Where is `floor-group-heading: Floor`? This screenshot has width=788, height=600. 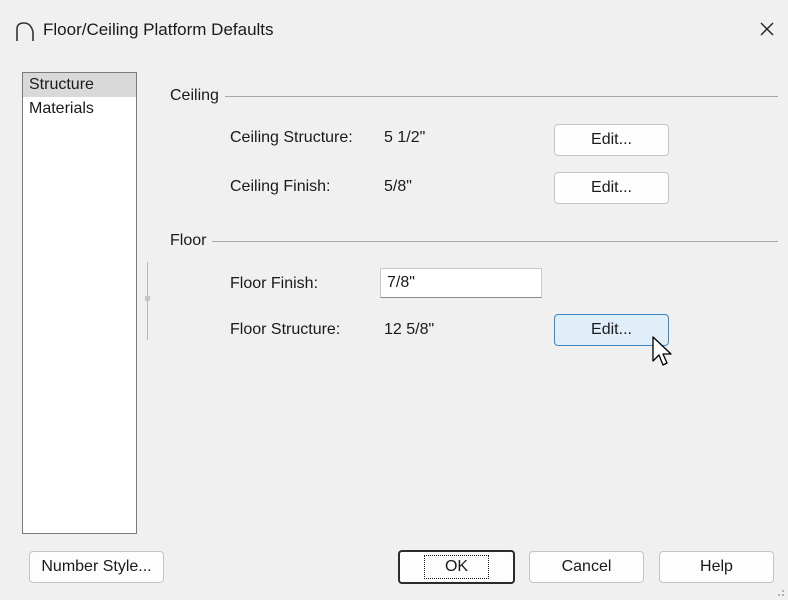 floor-group-heading: Floor is located at coordinates (191, 241).